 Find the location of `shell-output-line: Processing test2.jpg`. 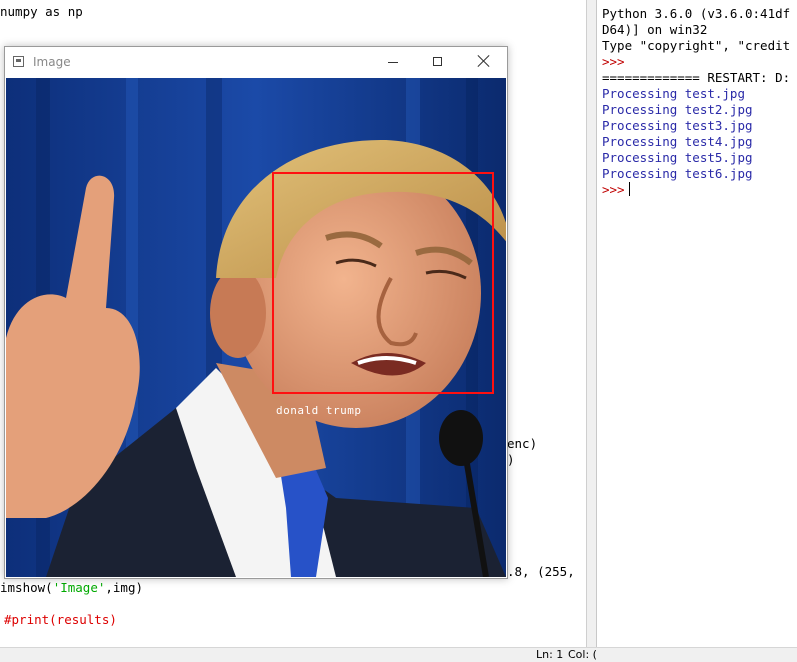

shell-output-line: Processing test2.jpg is located at coordinates (677, 109).